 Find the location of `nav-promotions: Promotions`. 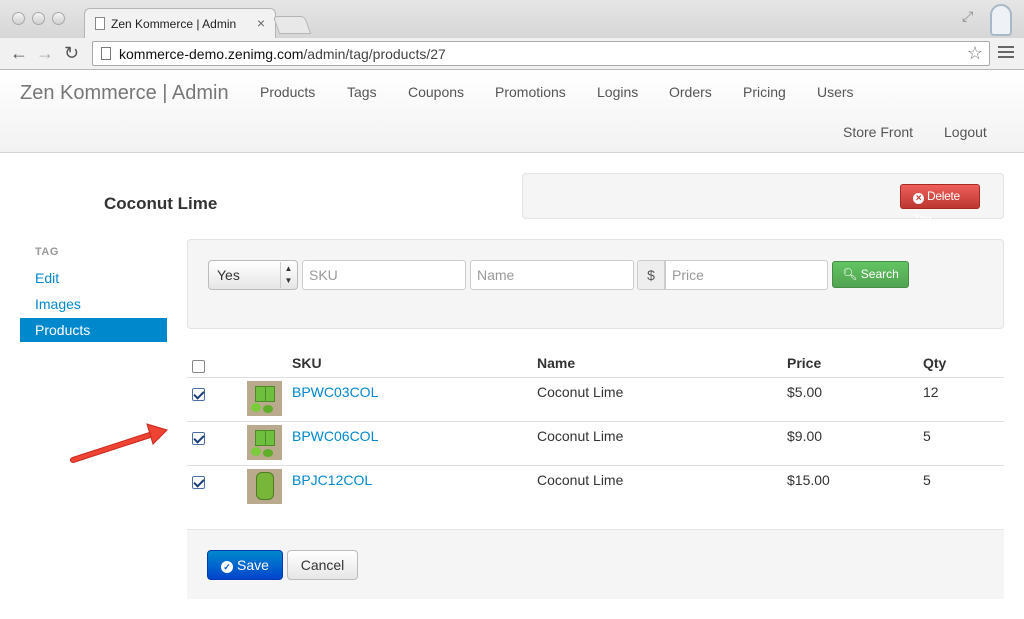

nav-promotions: Promotions is located at coordinates (530, 92).